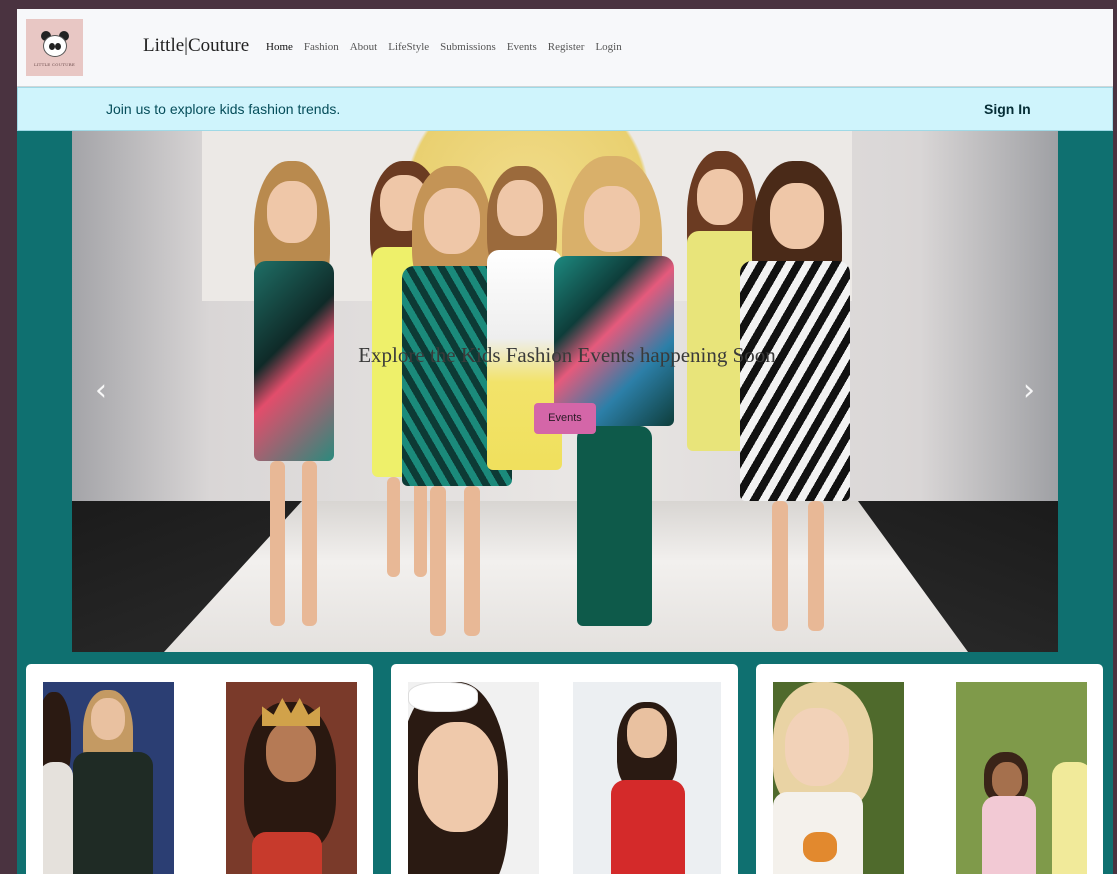  I want to click on events-button: Events, so click(565, 418).